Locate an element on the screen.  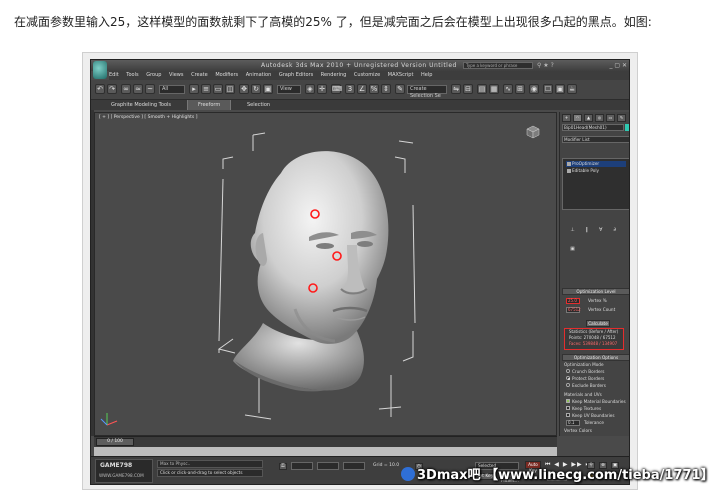
menu-customize: Customize is located at coordinates (367, 75).